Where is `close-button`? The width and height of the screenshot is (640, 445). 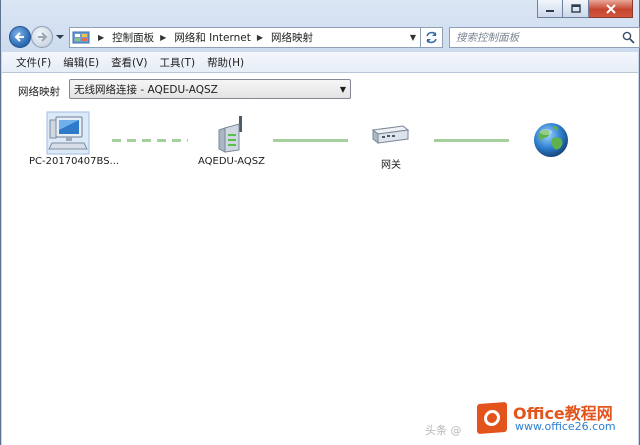 close-button is located at coordinates (611, 9).